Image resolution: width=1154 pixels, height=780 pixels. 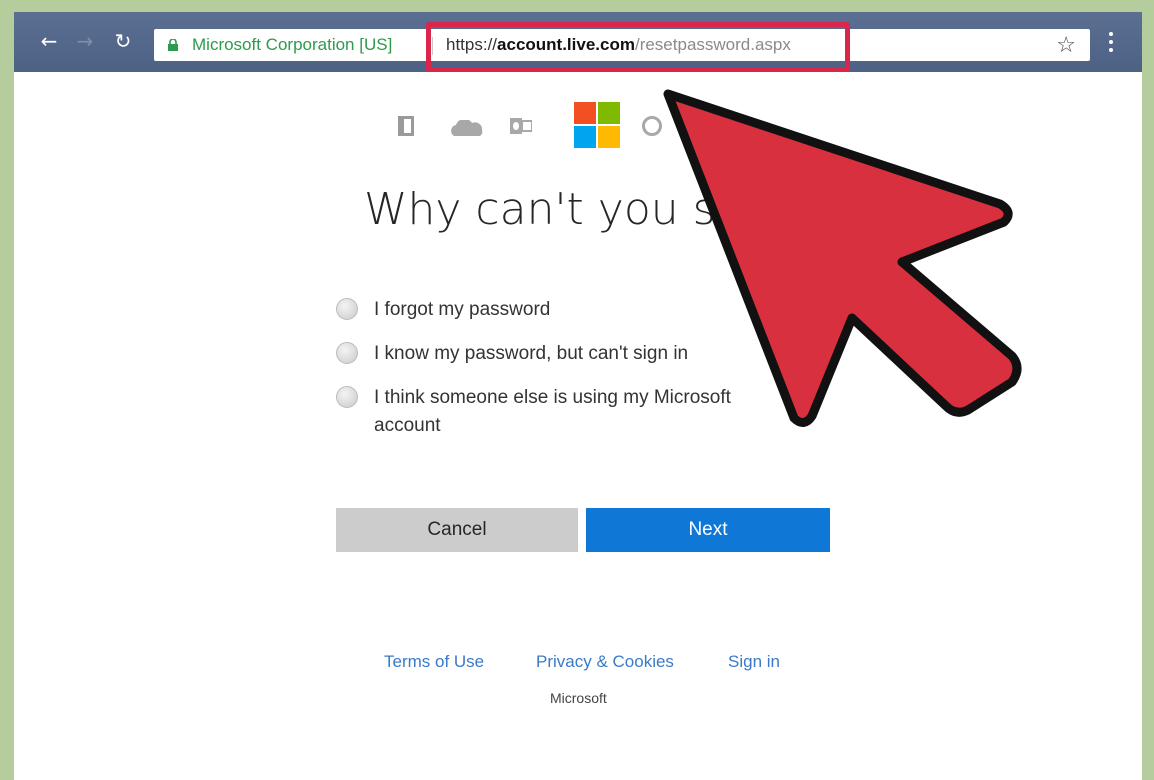 What do you see at coordinates (434, 662) in the screenshot?
I see `terms-of-use-link: Terms of Use` at bounding box center [434, 662].